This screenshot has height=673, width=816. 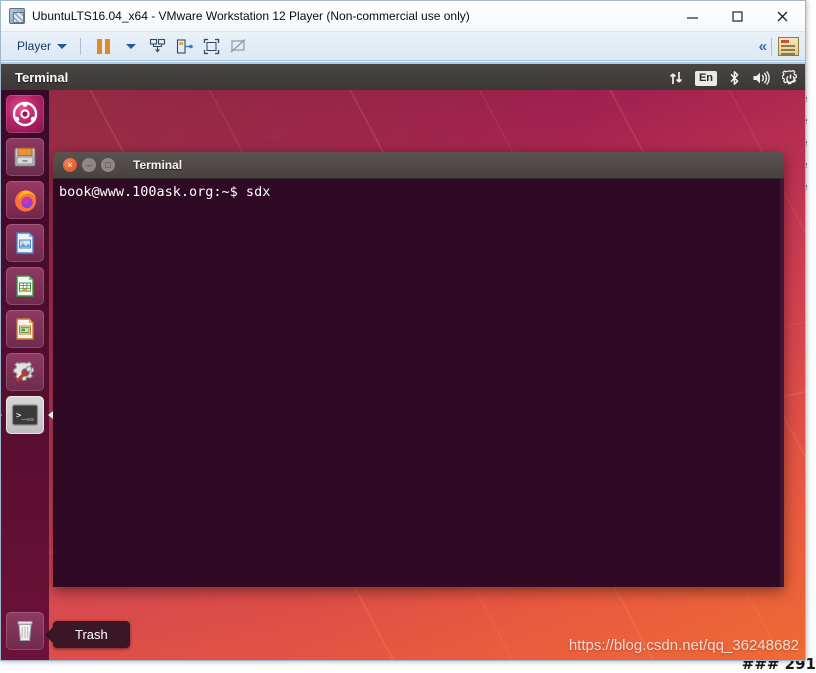 I want to click on gear-wrench-icon, so click(x=23, y=371).